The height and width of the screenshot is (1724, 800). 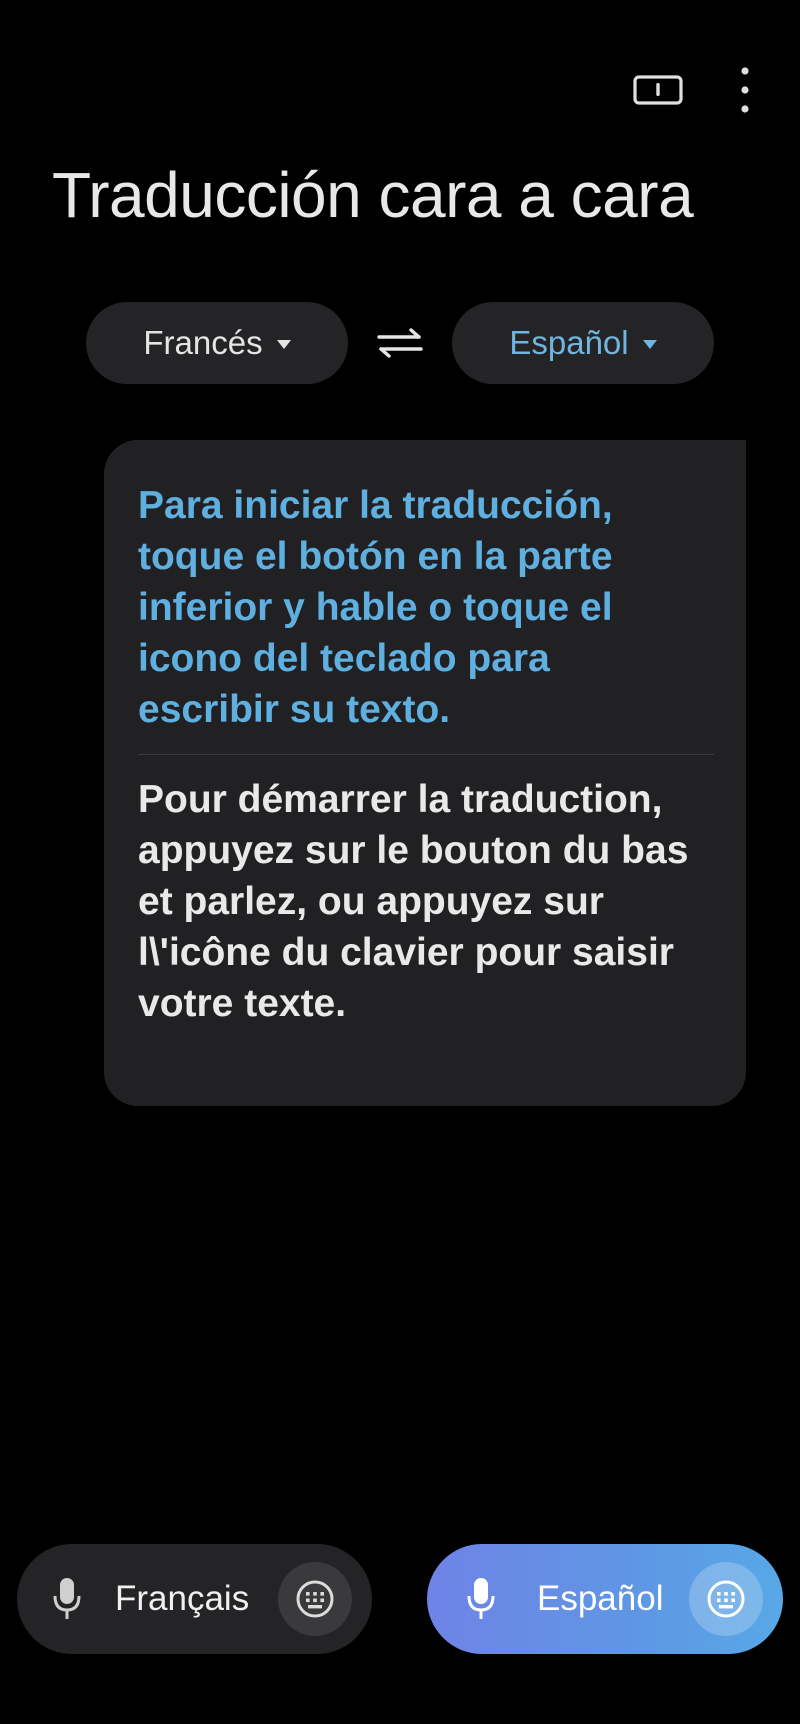 I want to click on speak-spanish-button: Español, so click(x=605, y=1599).